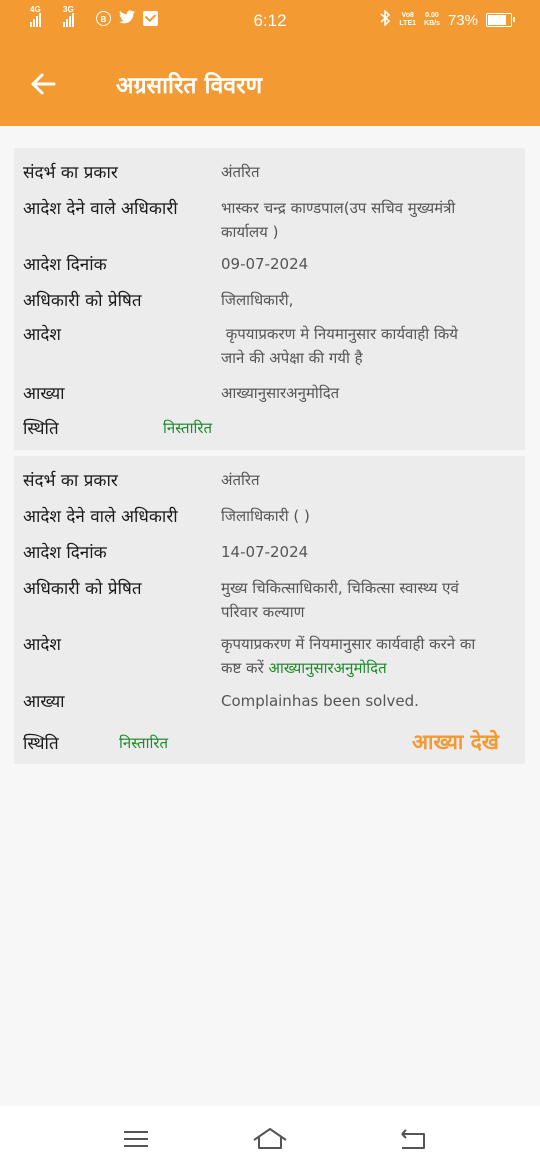 The height and width of the screenshot is (1170, 540). Describe the element at coordinates (408, 19) in the screenshot. I see `volte-indicator: Vo8 LTE1` at that location.